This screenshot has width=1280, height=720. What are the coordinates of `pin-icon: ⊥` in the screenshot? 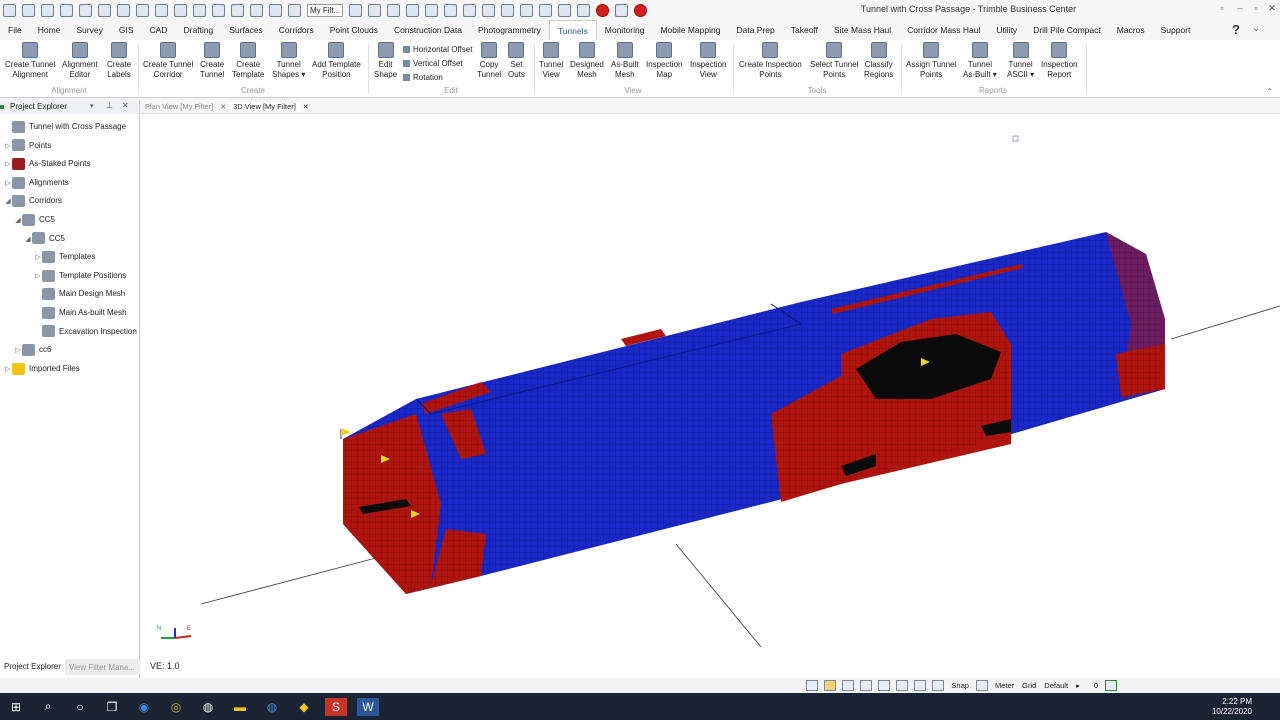 It's located at (109, 105).